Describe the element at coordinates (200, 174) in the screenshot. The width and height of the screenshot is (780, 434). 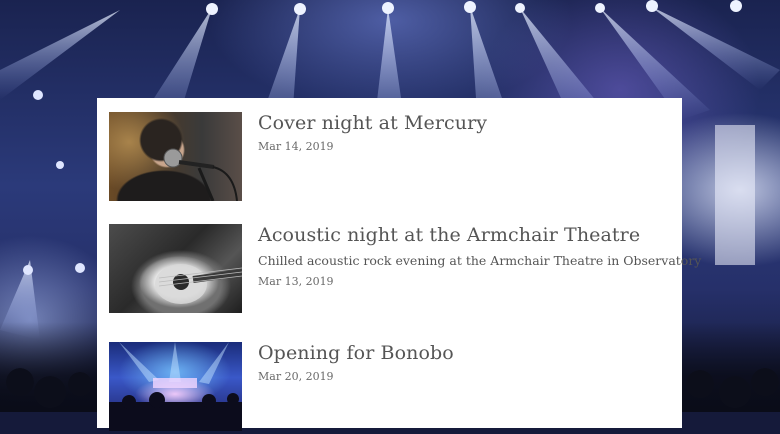
I see `microphone-icon` at that location.